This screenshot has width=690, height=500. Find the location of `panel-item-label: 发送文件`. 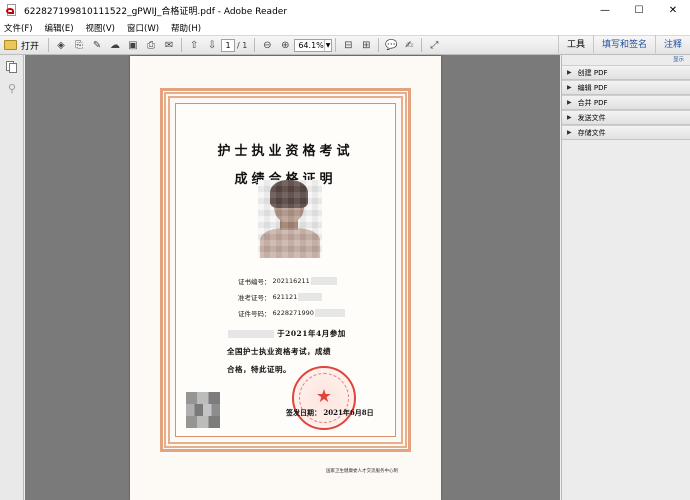

panel-item-label: 发送文件 is located at coordinates (591, 117).